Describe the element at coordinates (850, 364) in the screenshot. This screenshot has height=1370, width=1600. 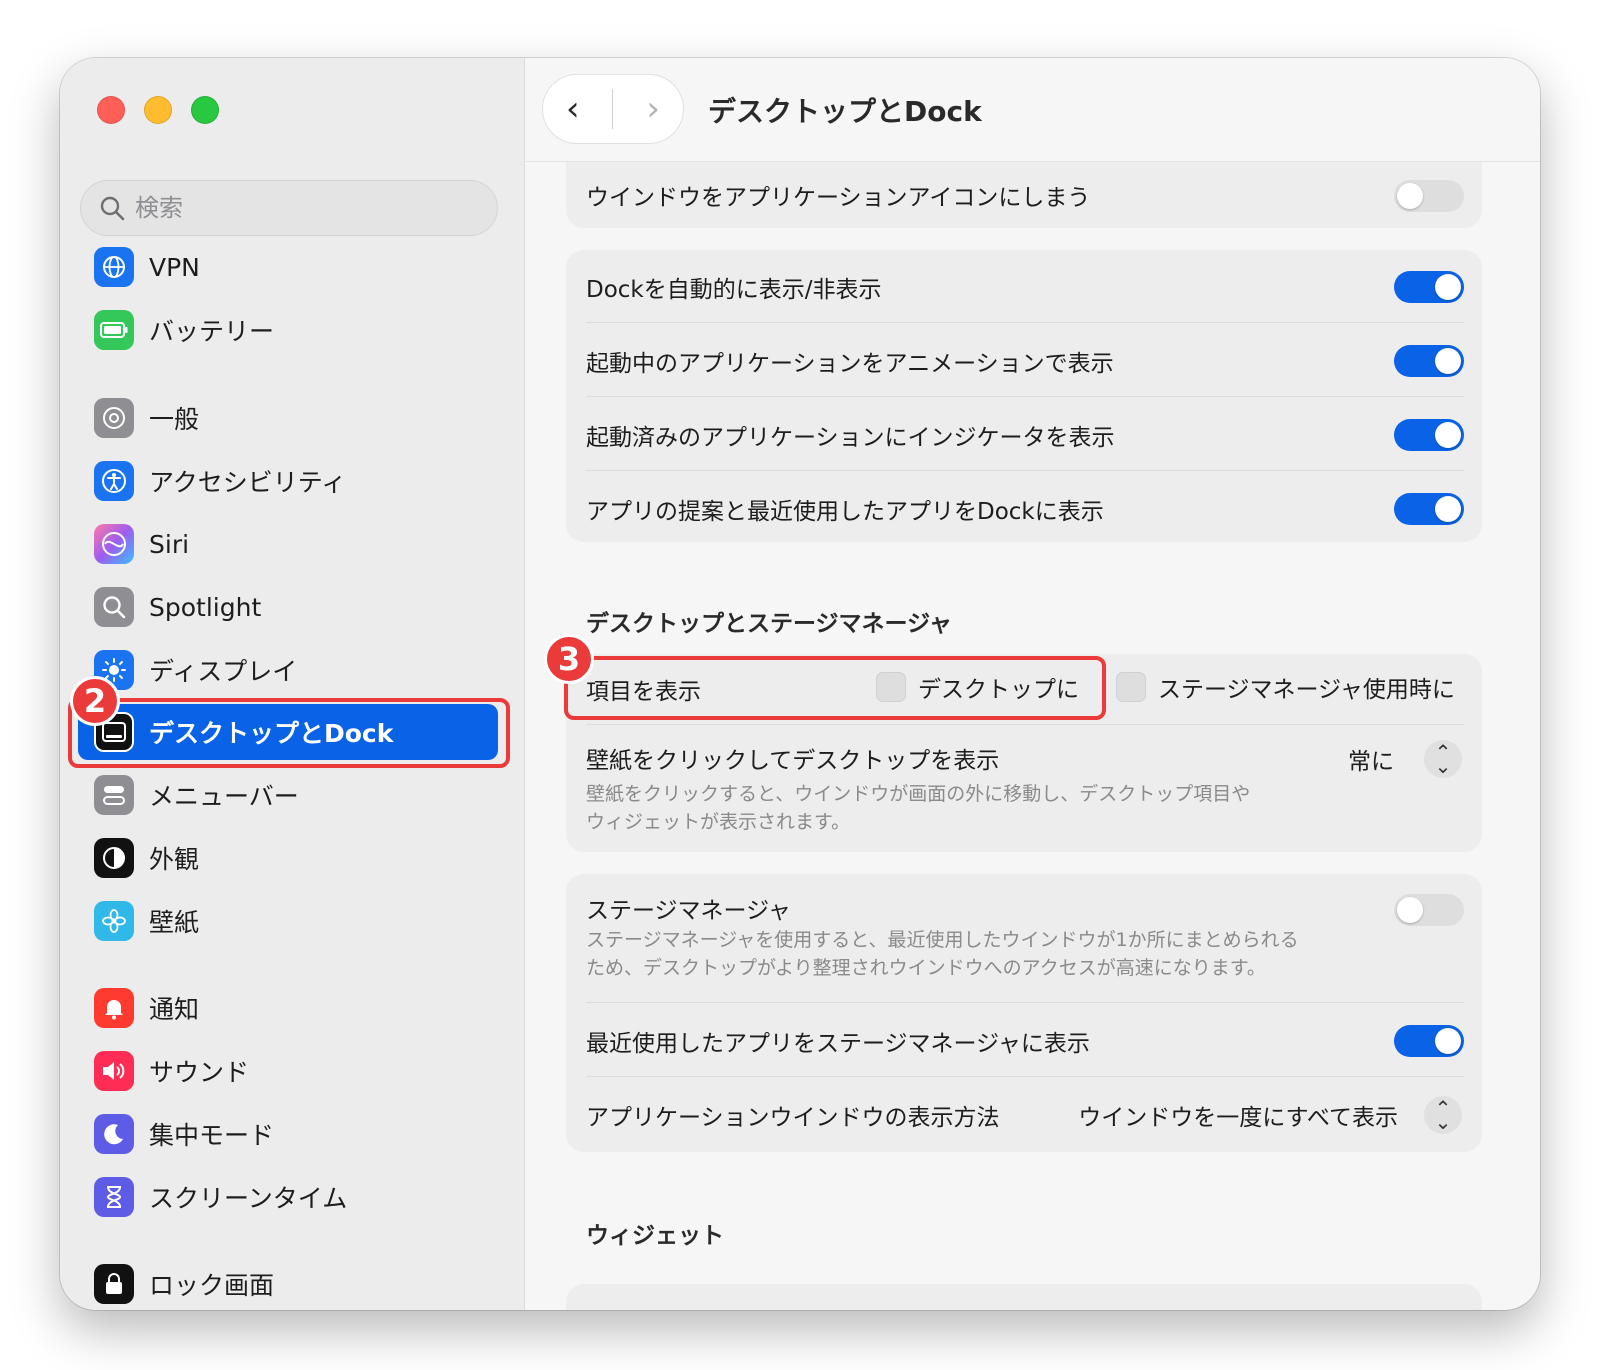
I see `row-label: 起動中のアプリケーションをアニメーションで表示` at that location.